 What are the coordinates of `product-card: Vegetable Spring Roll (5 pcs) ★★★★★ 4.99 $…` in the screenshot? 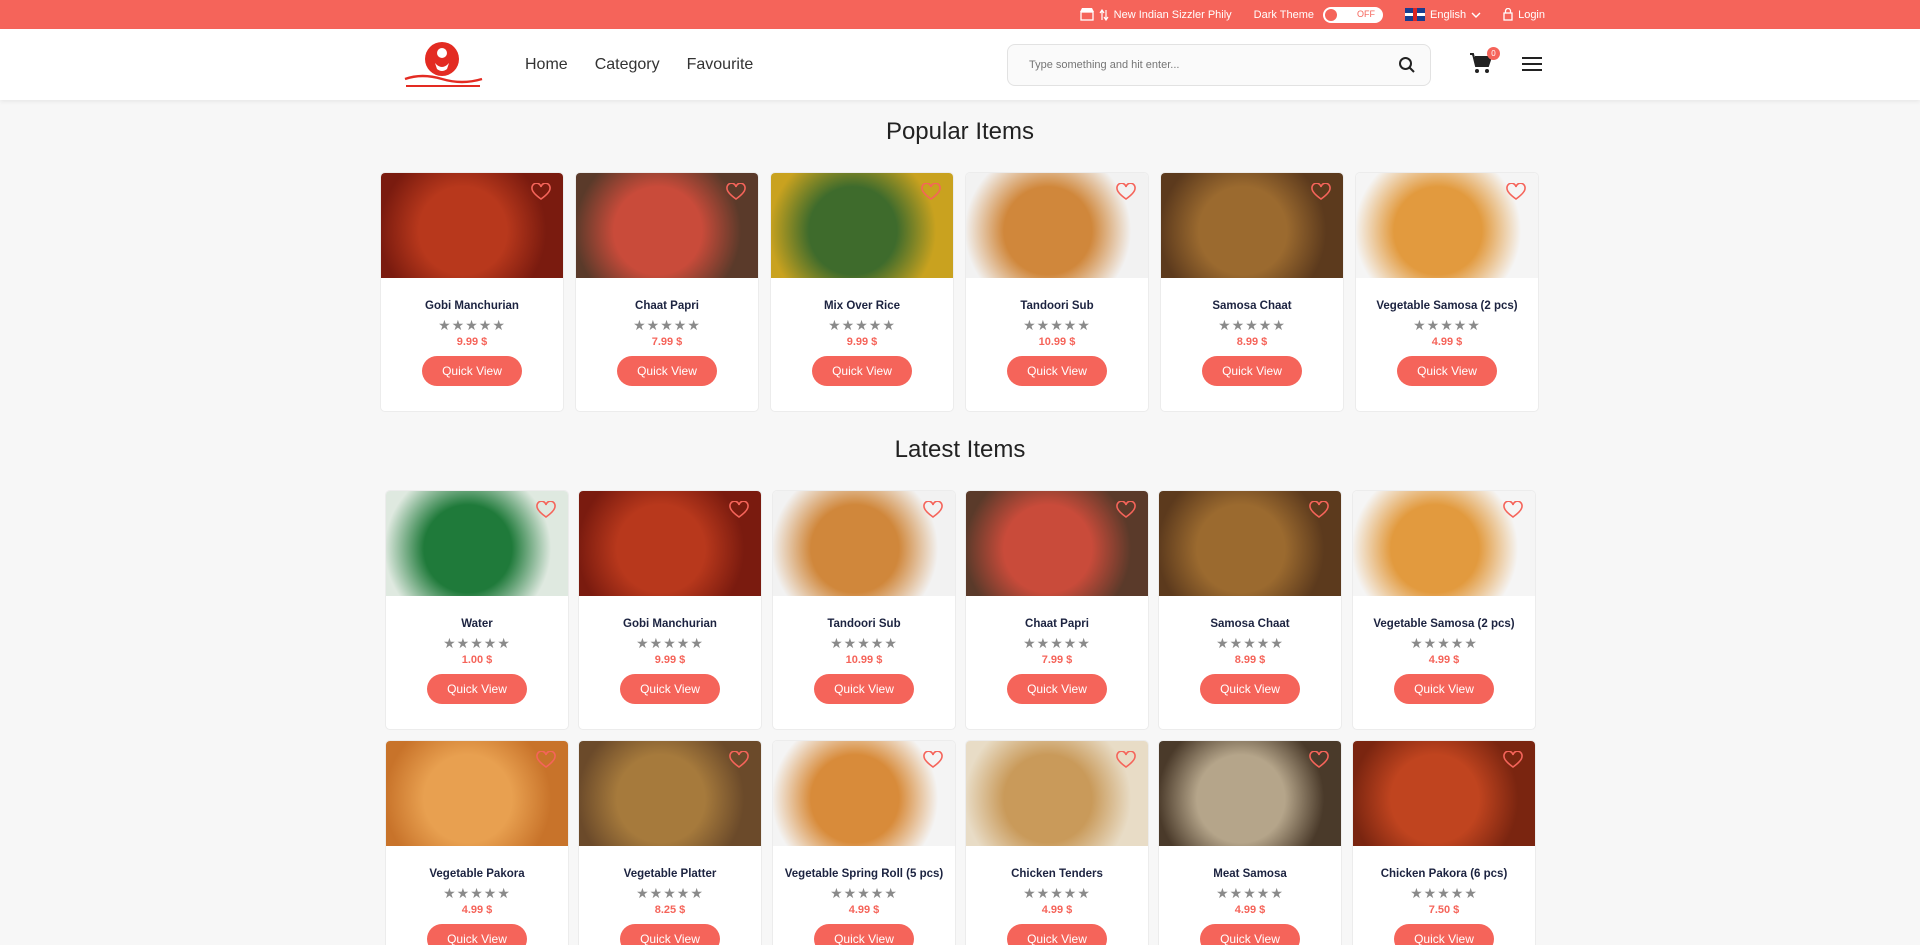 It's located at (864, 842).